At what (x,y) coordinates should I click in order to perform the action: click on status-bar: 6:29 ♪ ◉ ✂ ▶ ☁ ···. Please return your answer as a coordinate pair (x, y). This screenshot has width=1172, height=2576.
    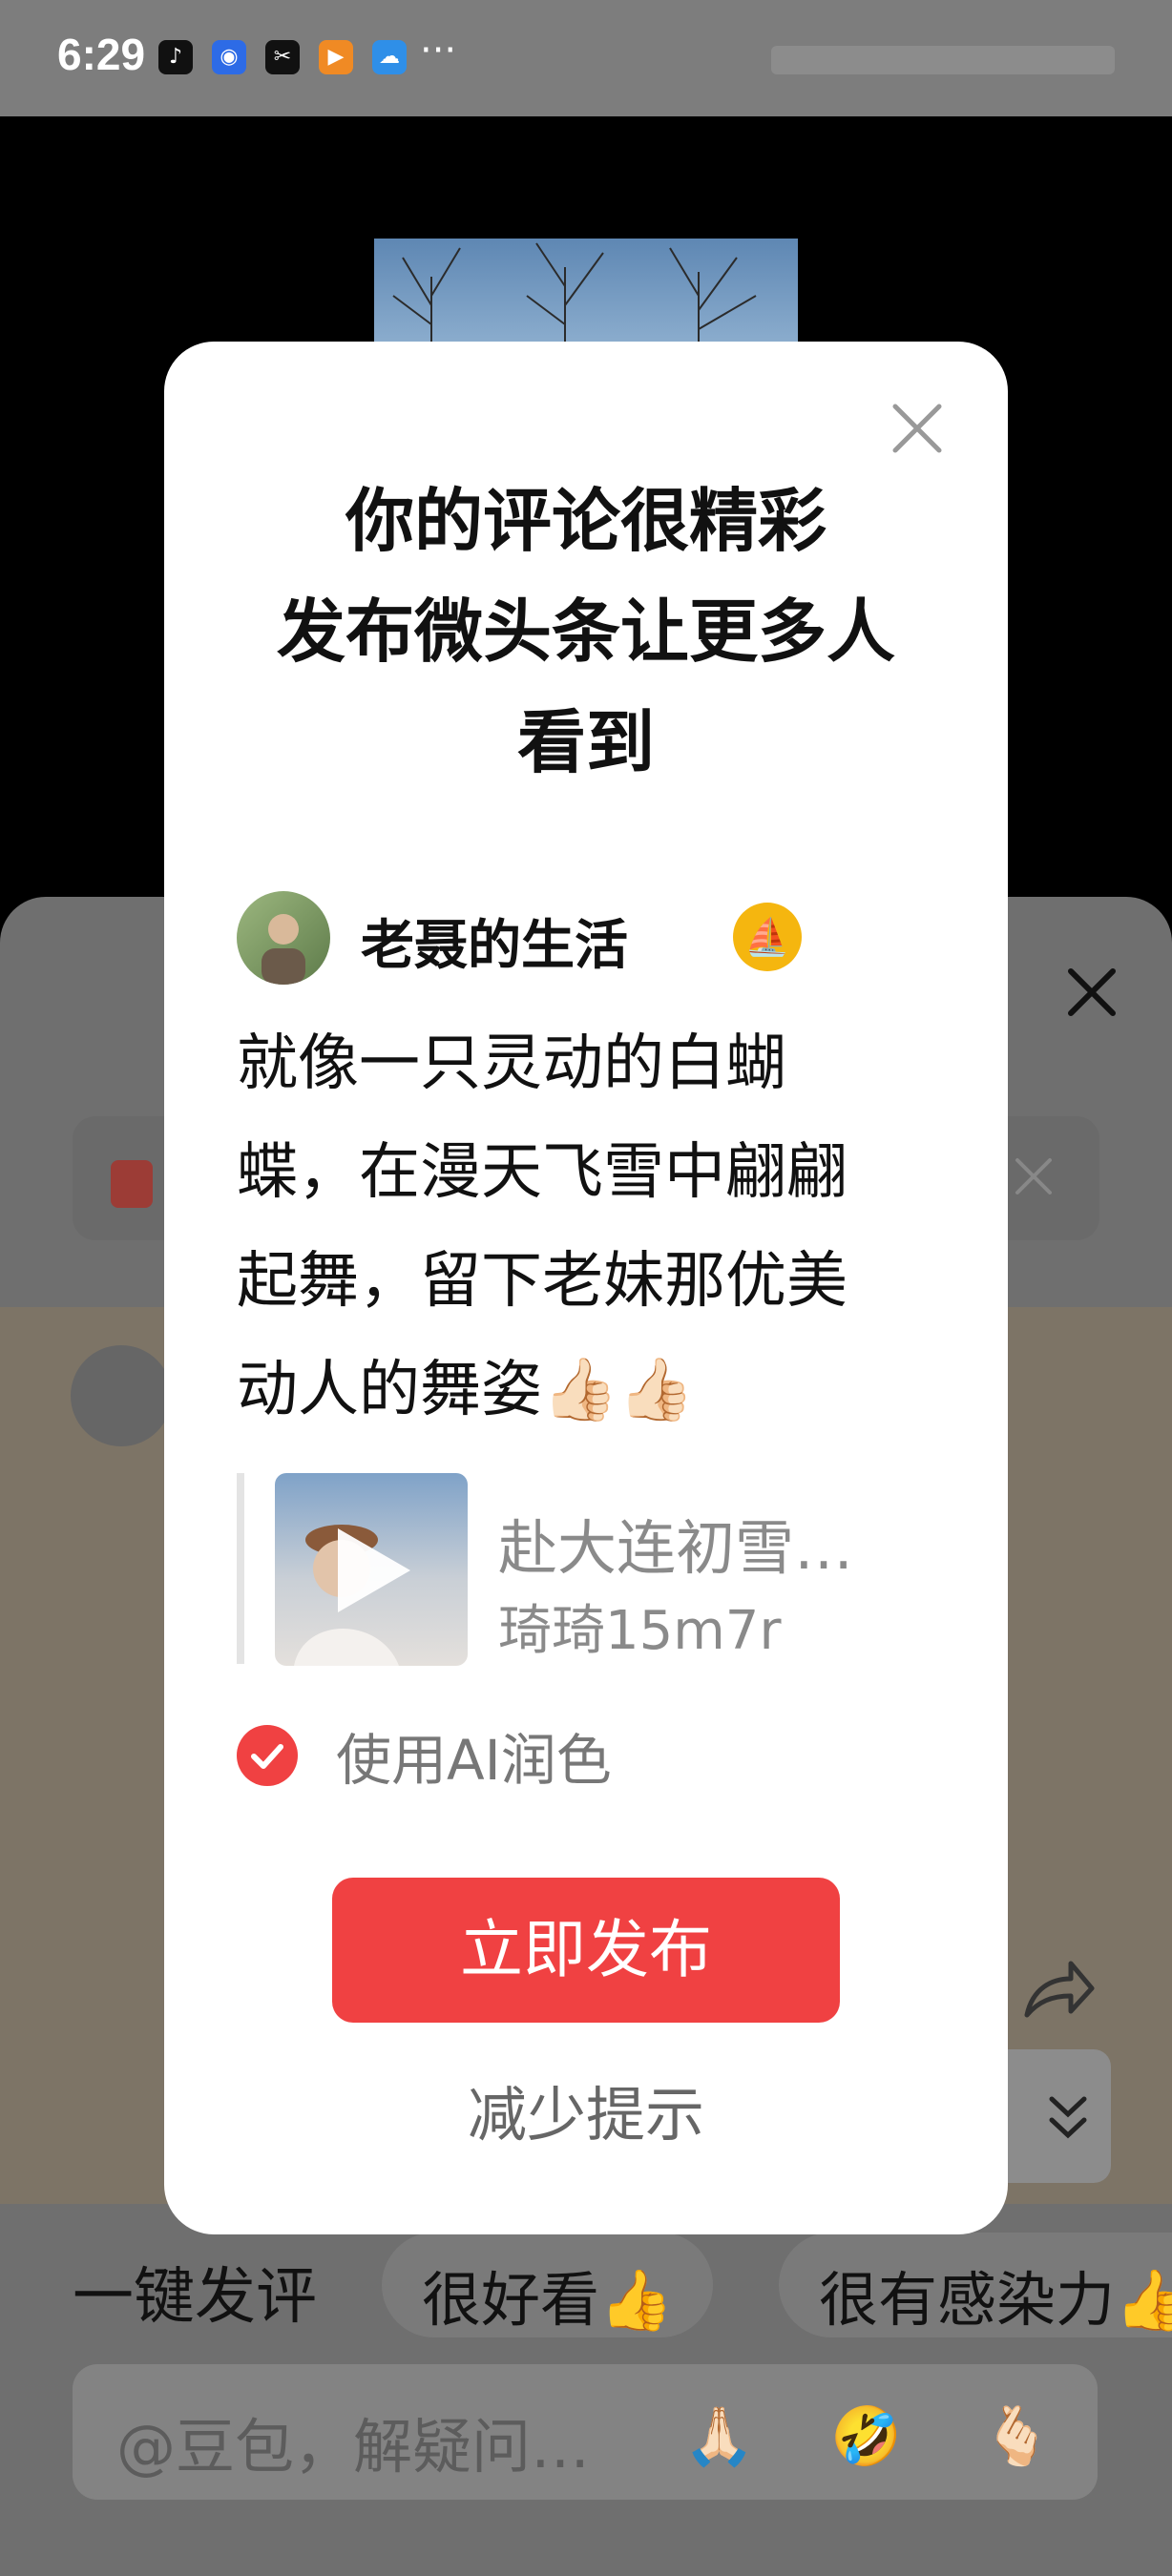
    Looking at the image, I should click on (586, 58).